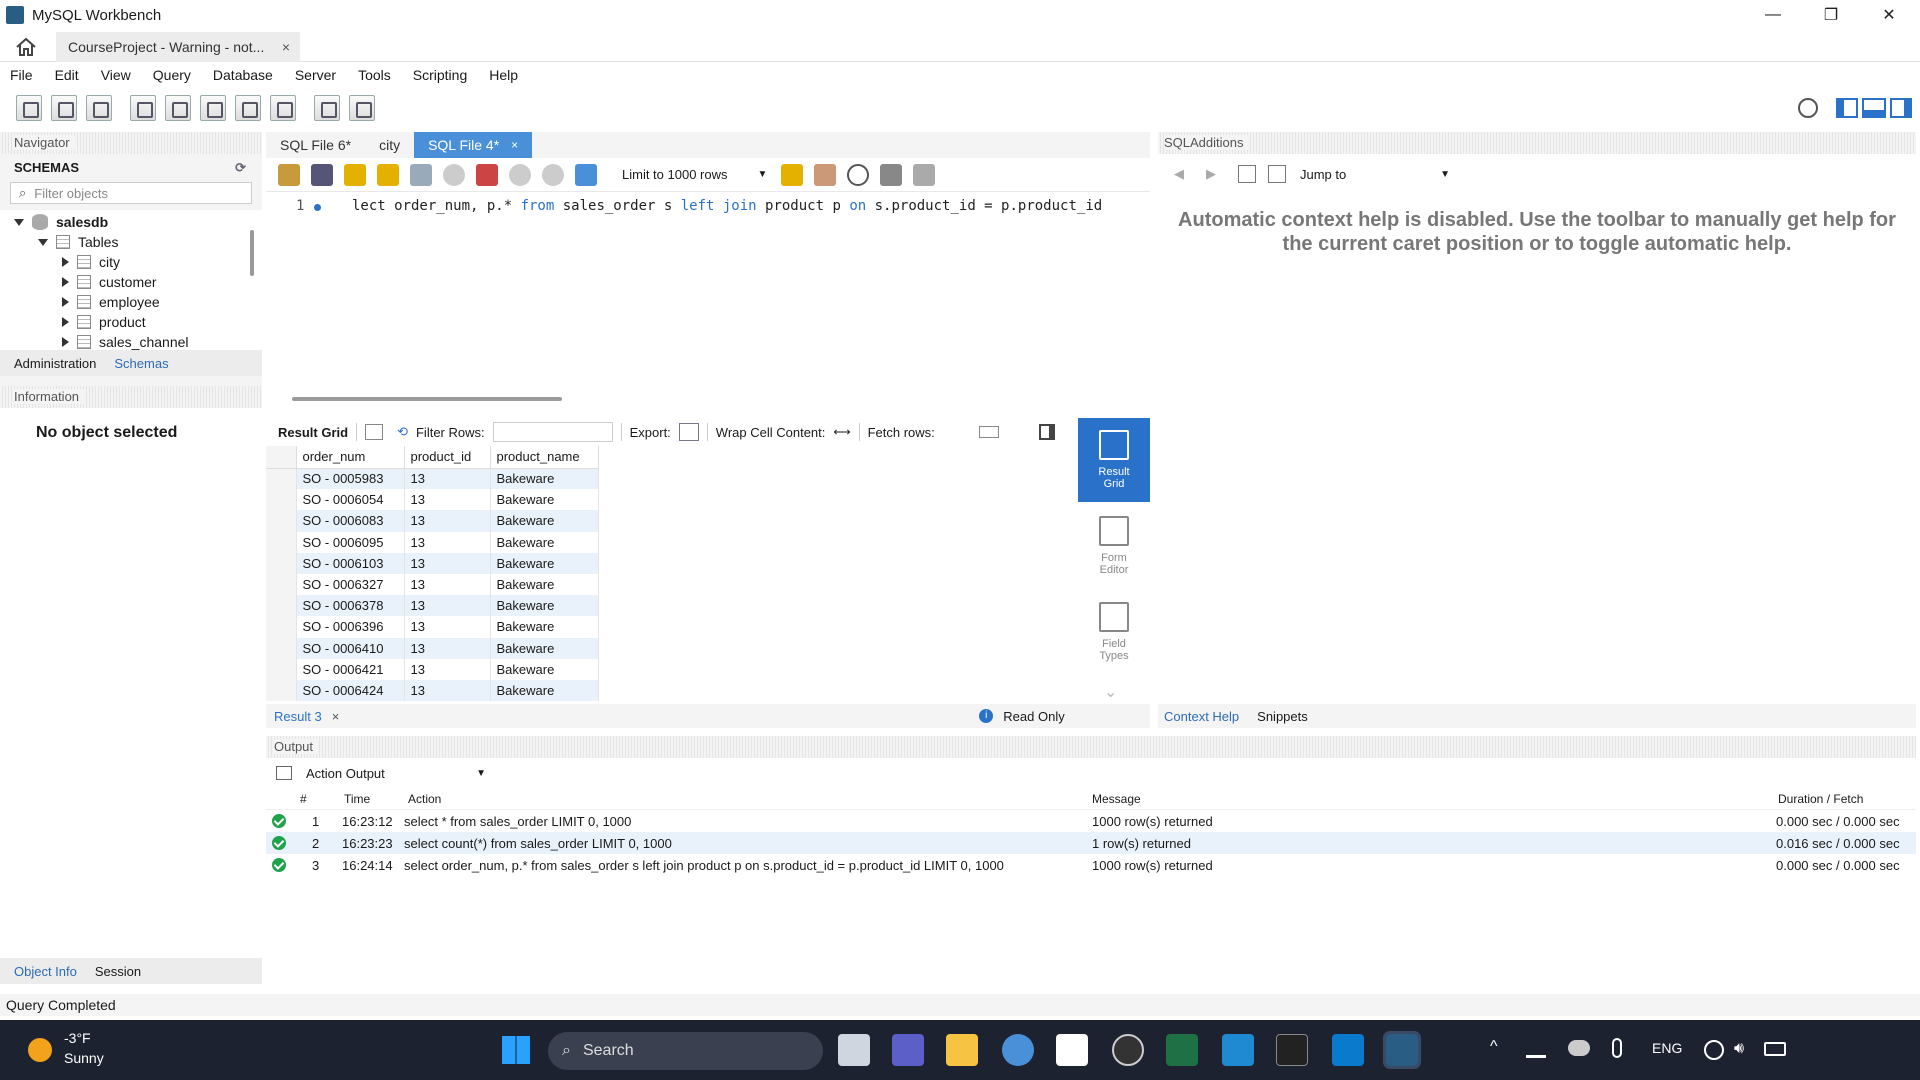  Describe the element at coordinates (77, 1038) in the screenshot. I see `weather-temp: -3°F` at that location.